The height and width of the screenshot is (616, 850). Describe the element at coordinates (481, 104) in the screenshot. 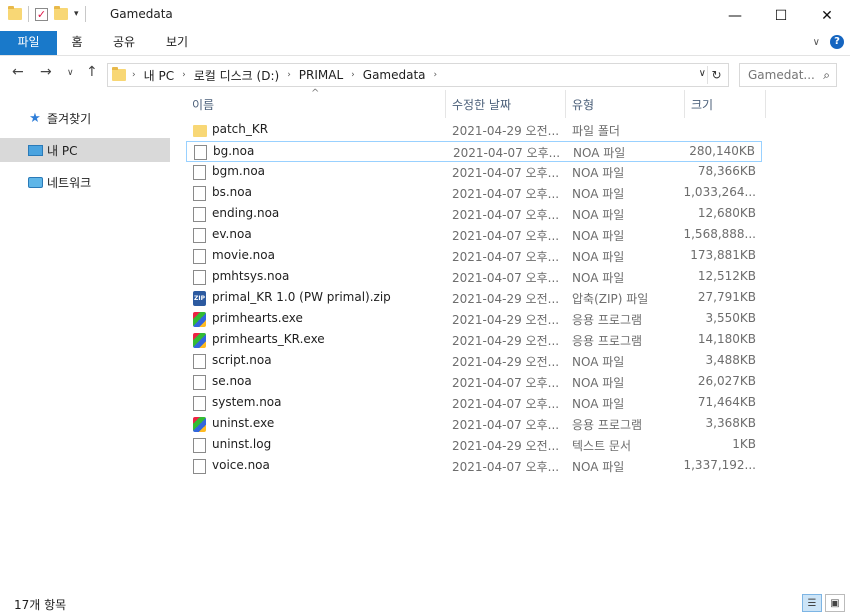

I see `column-header-date: 수정한 날짜` at that location.